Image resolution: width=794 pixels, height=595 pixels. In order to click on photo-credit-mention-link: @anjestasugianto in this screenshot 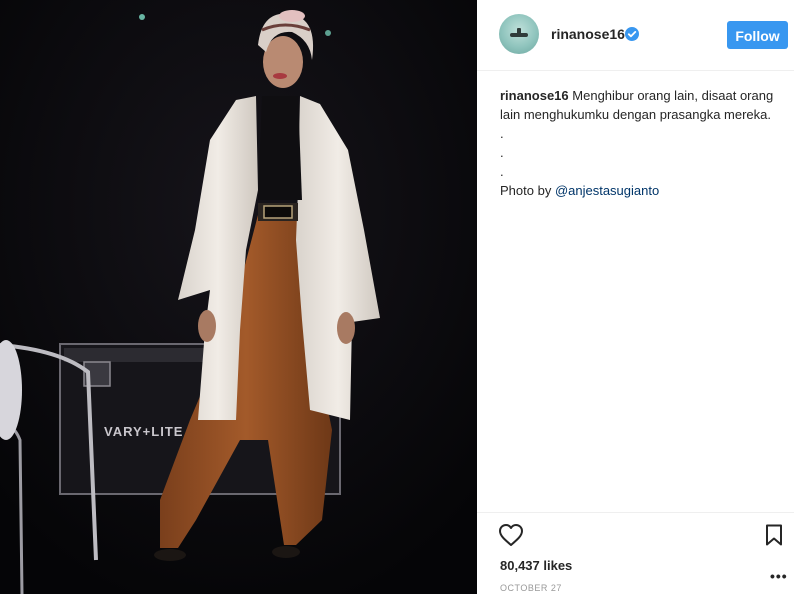, I will do `click(607, 190)`.